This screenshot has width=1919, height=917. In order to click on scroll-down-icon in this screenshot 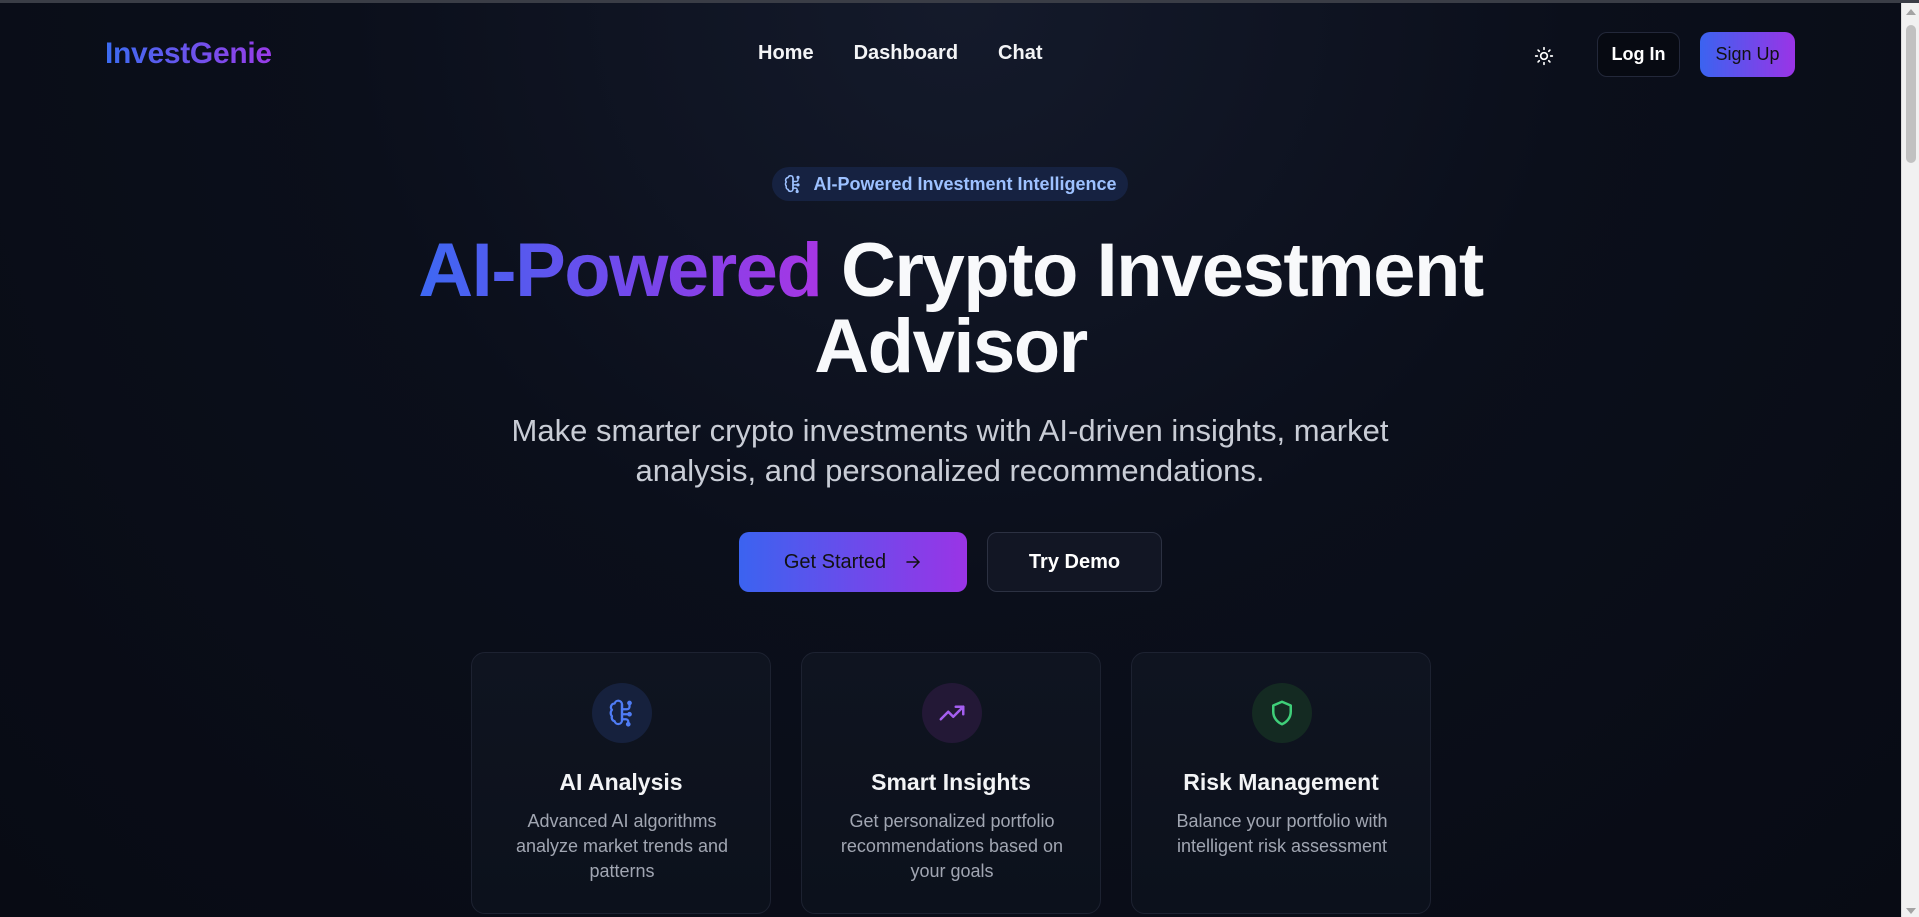, I will do `click(1911, 911)`.